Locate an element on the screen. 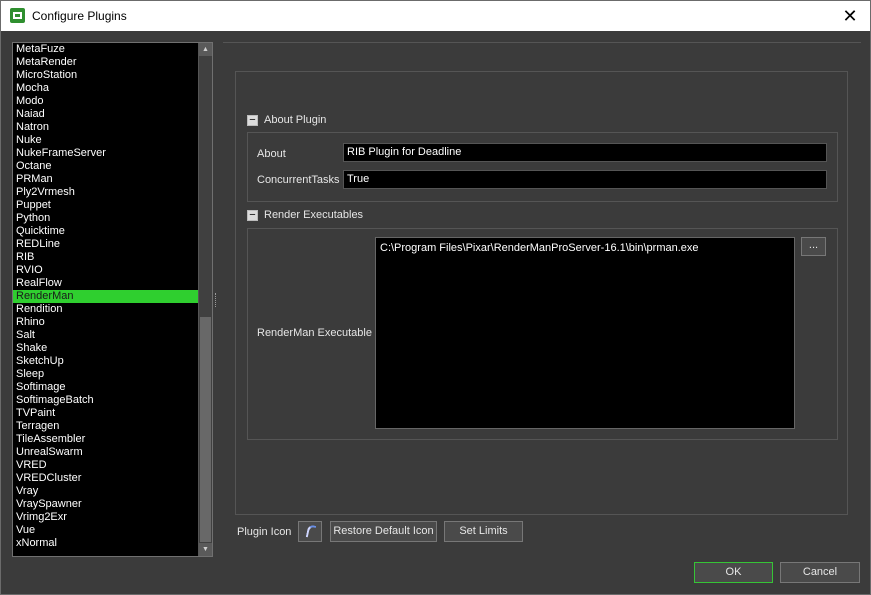  app-icon is located at coordinates (17, 15).